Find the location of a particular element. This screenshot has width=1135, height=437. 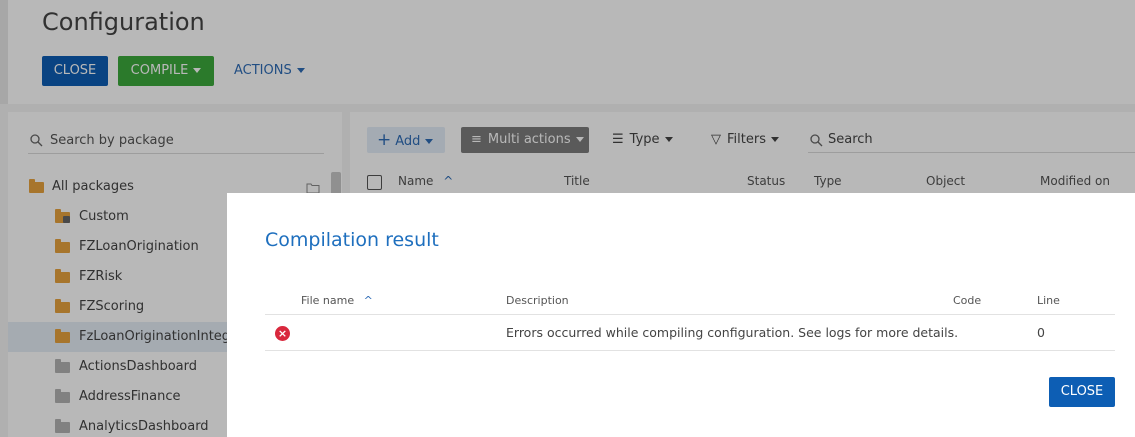

column-header-line: Line is located at coordinates (1048, 300).